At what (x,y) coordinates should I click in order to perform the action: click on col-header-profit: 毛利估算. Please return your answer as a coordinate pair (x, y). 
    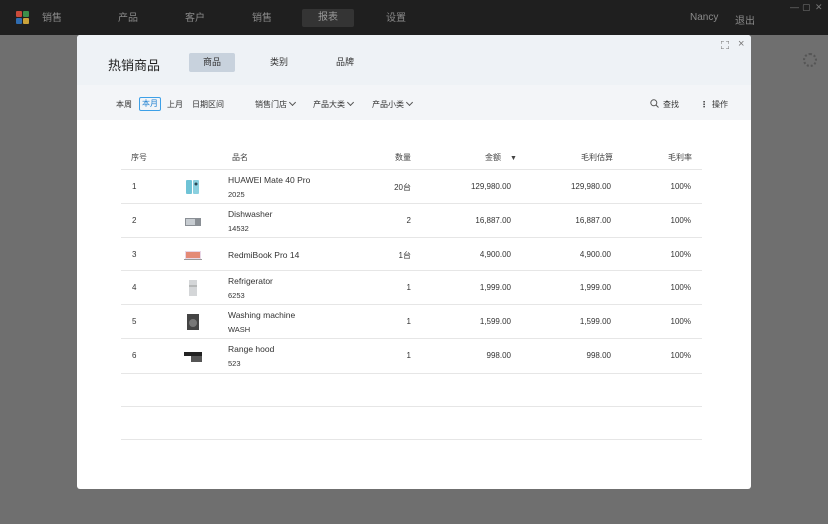
    Looking at the image, I should click on (597, 157).